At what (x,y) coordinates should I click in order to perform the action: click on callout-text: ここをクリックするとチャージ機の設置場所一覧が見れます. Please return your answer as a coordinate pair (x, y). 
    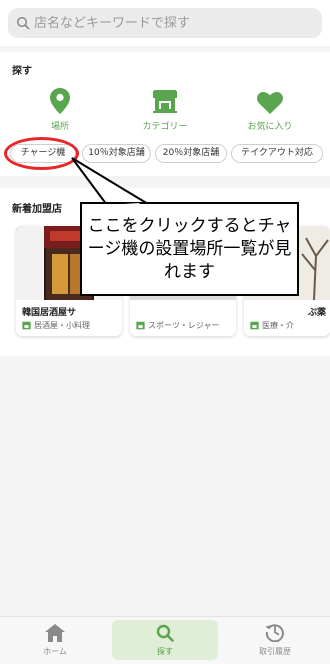
    Looking at the image, I should click on (189, 248).